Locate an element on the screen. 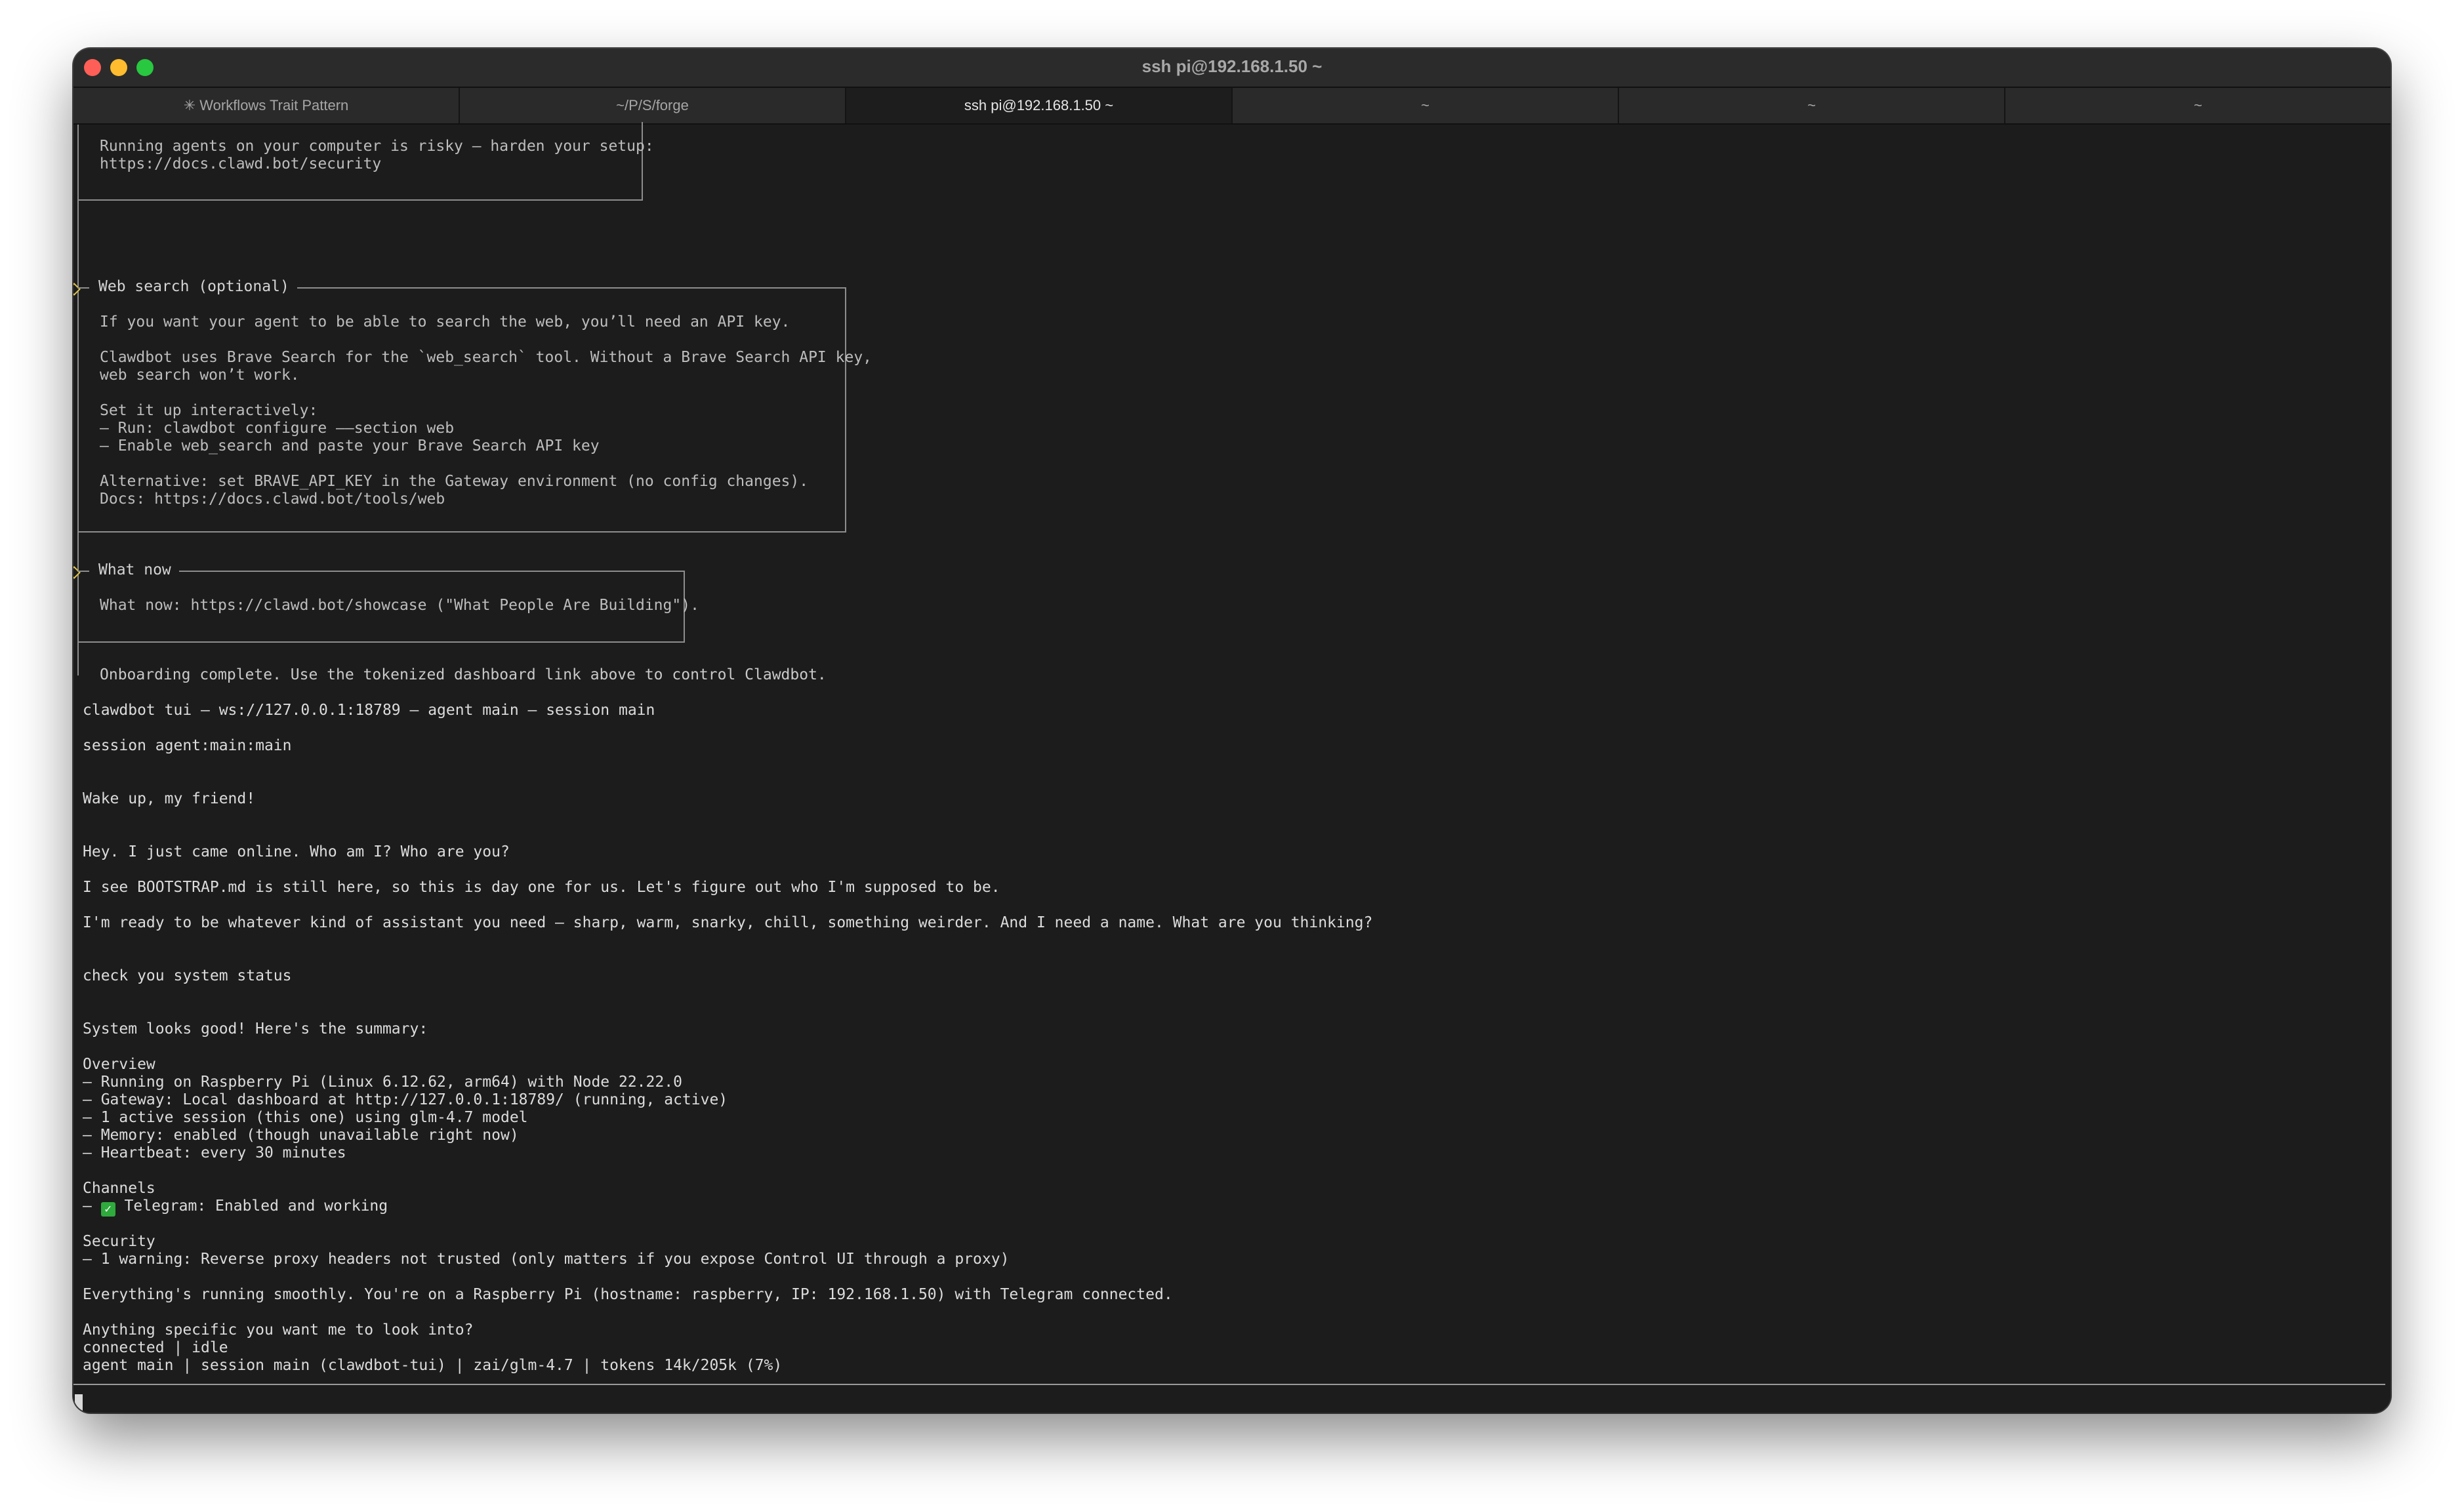 This screenshot has width=2464, height=1511. tab-home-2: ~ is located at coordinates (1812, 105).